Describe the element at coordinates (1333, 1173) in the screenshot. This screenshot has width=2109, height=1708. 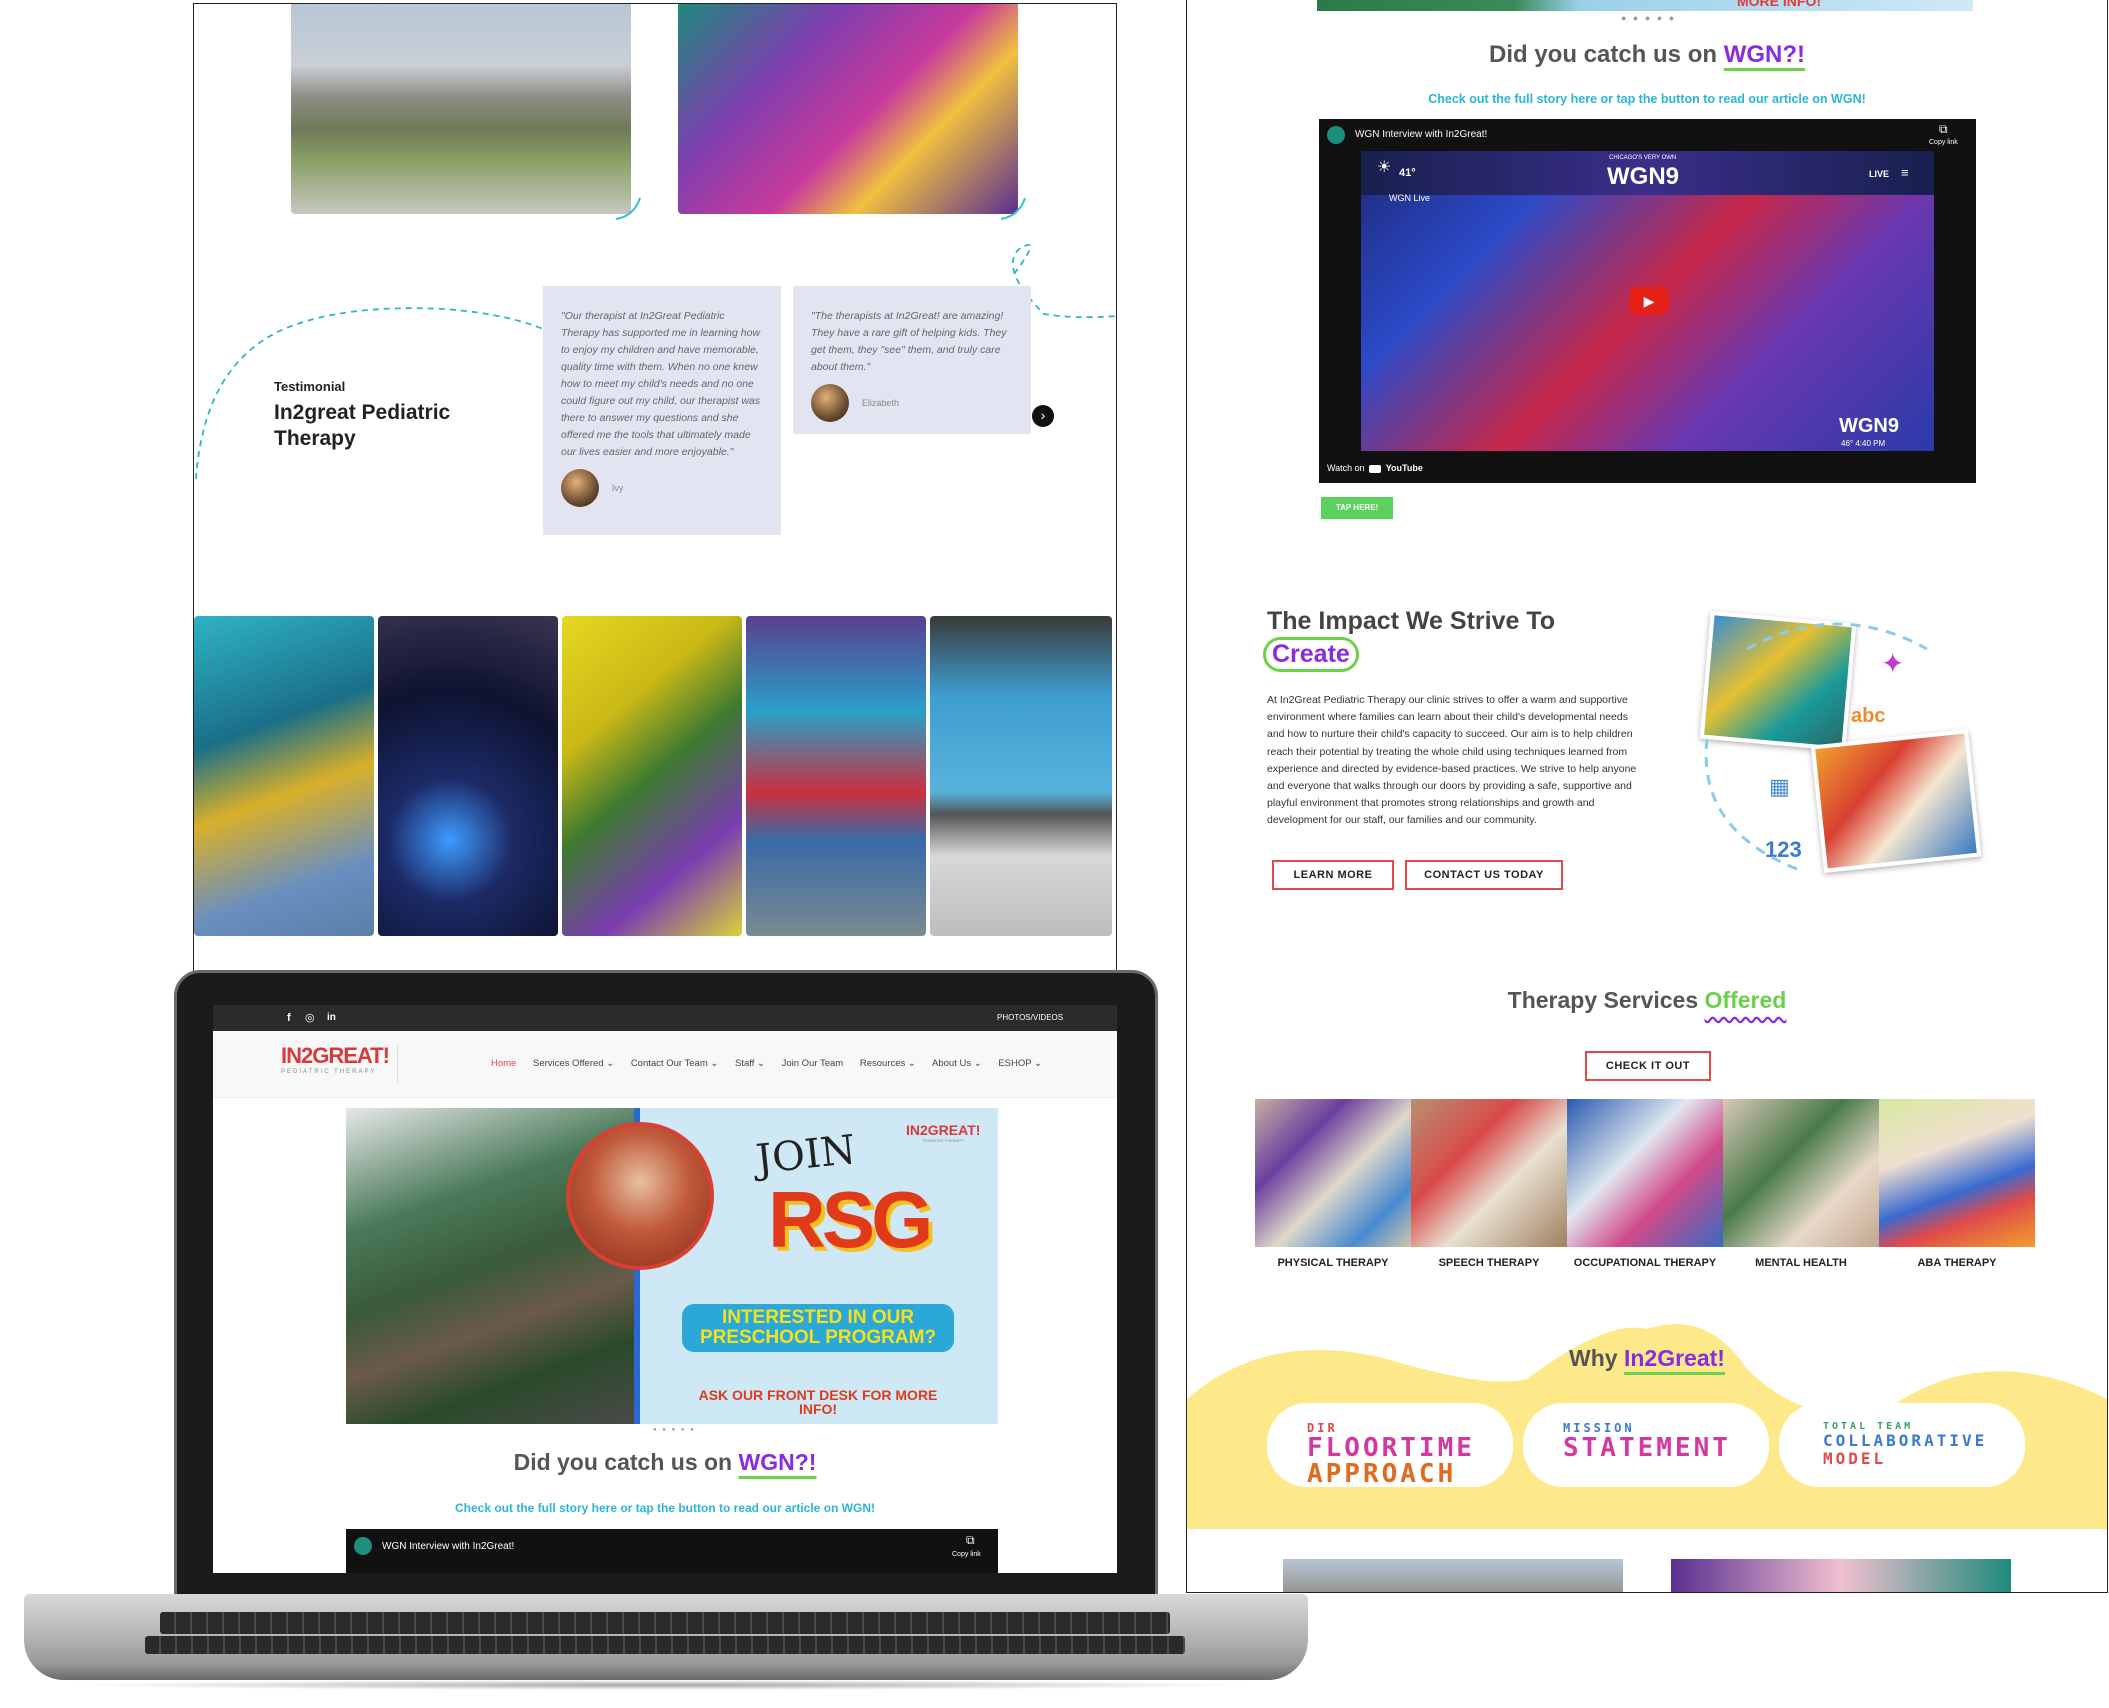
I see `service-photo-physical` at that location.